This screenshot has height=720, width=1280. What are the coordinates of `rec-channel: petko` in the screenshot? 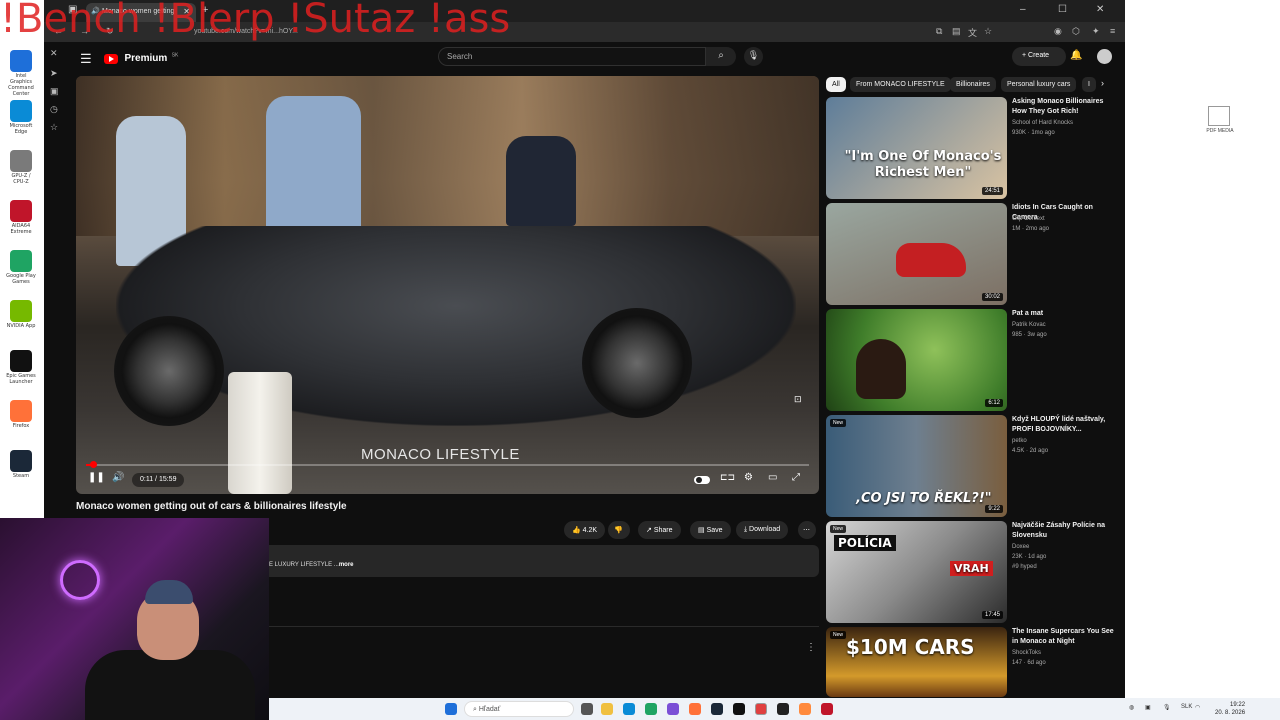 It's located at (1019, 441).